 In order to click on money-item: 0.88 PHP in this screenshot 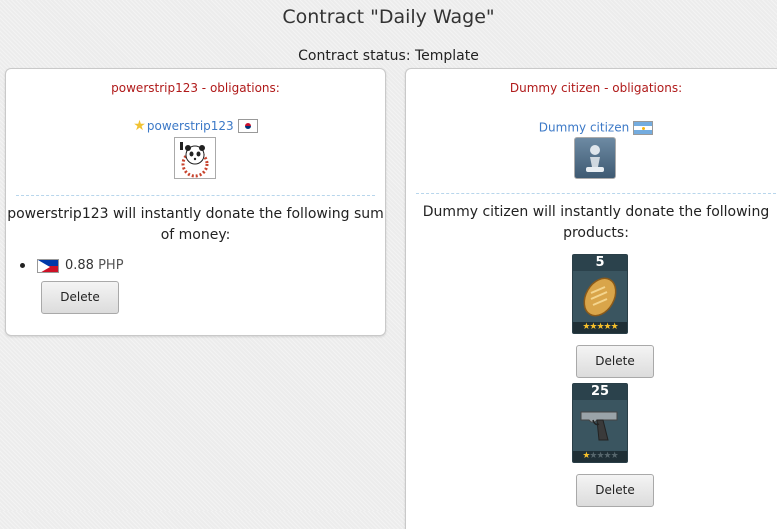, I will do `click(72, 265)`.